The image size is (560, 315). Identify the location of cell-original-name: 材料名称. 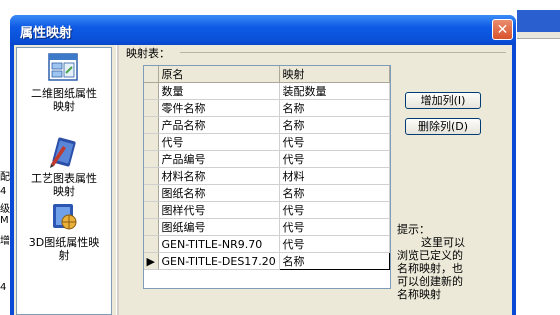
(219, 176).